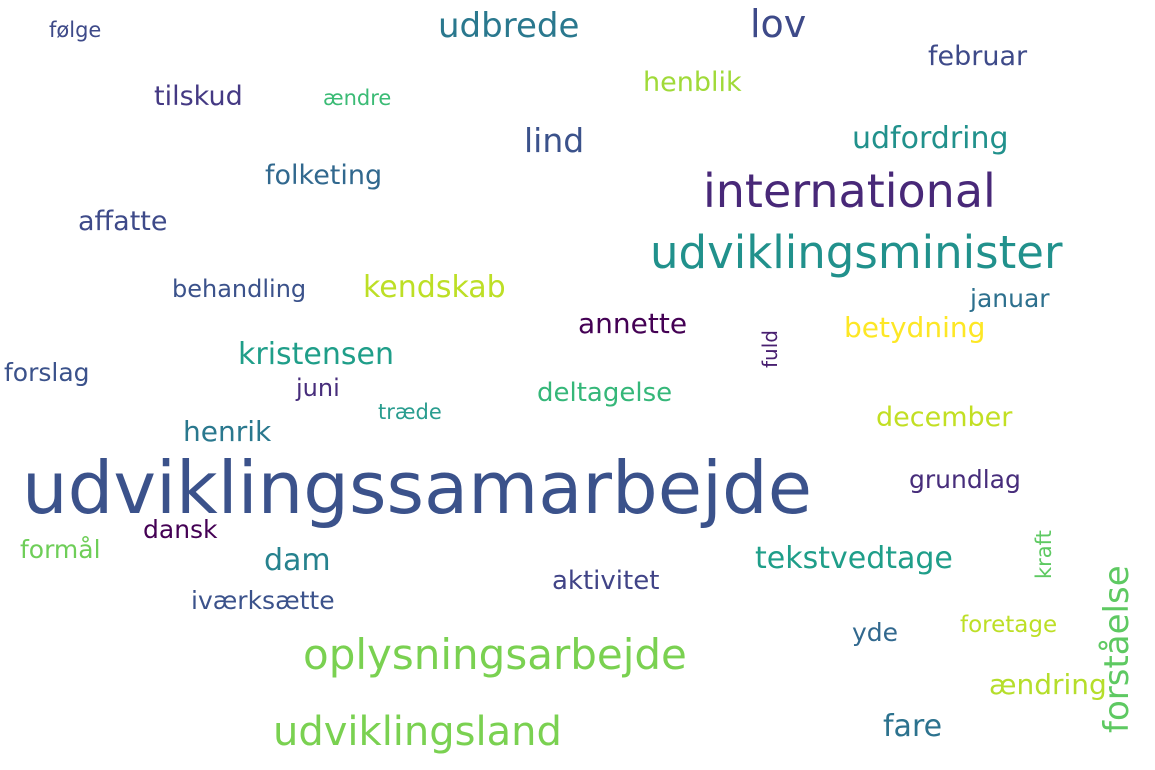 The image size is (1155, 770). I want to click on cloud-word: formål, so click(60, 549).